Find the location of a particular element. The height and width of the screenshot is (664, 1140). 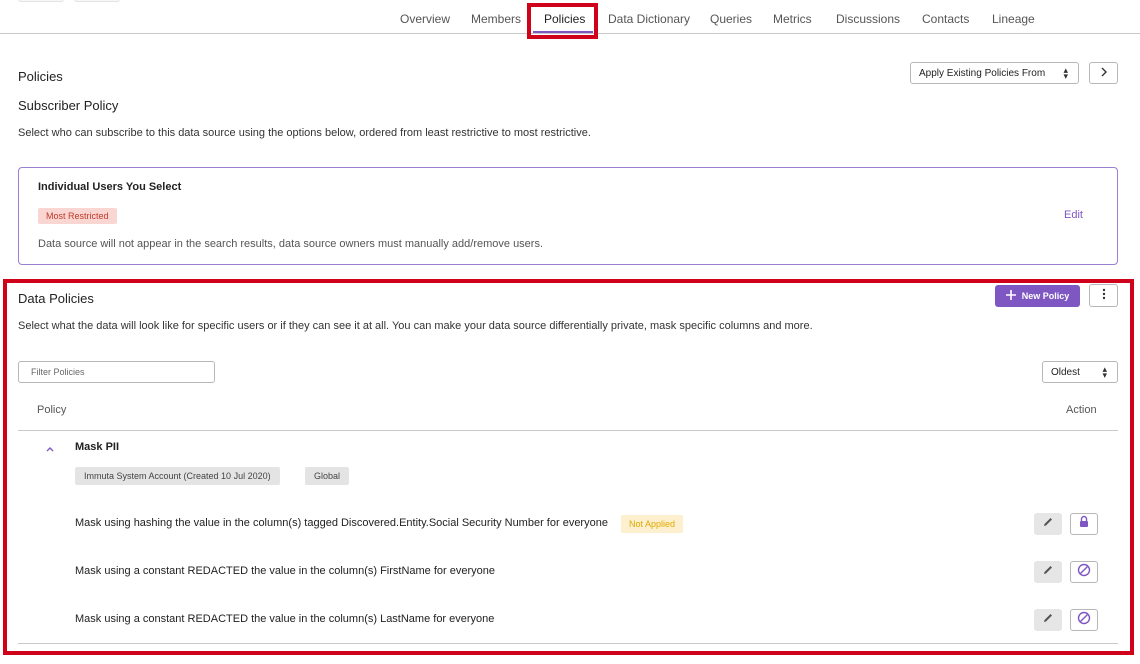

column-header-policy: Policy is located at coordinates (52, 410).